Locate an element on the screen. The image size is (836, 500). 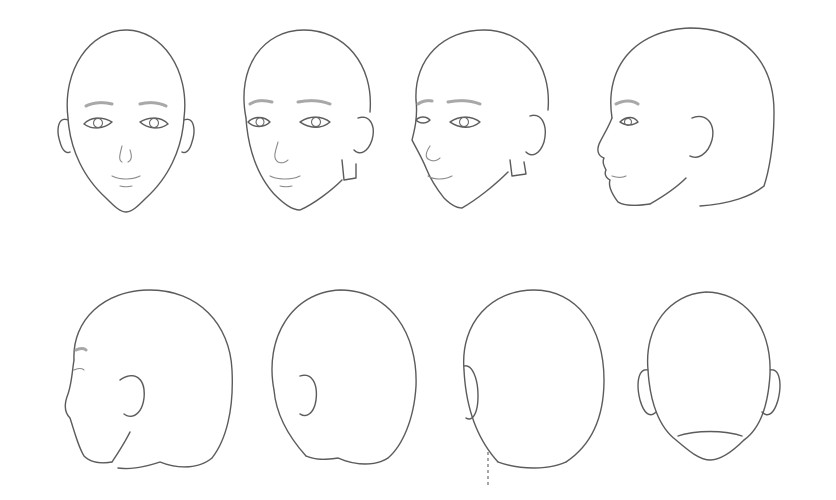
head-front-view is located at coordinates (126, 121).